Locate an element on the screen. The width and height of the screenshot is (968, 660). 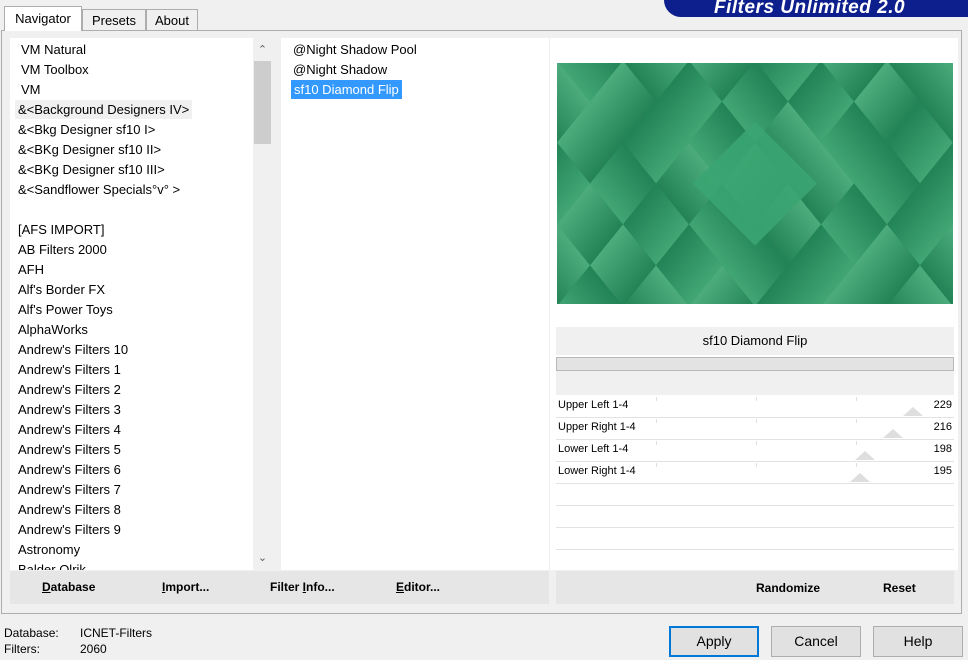
category-item: VM Natural is located at coordinates (53, 49).